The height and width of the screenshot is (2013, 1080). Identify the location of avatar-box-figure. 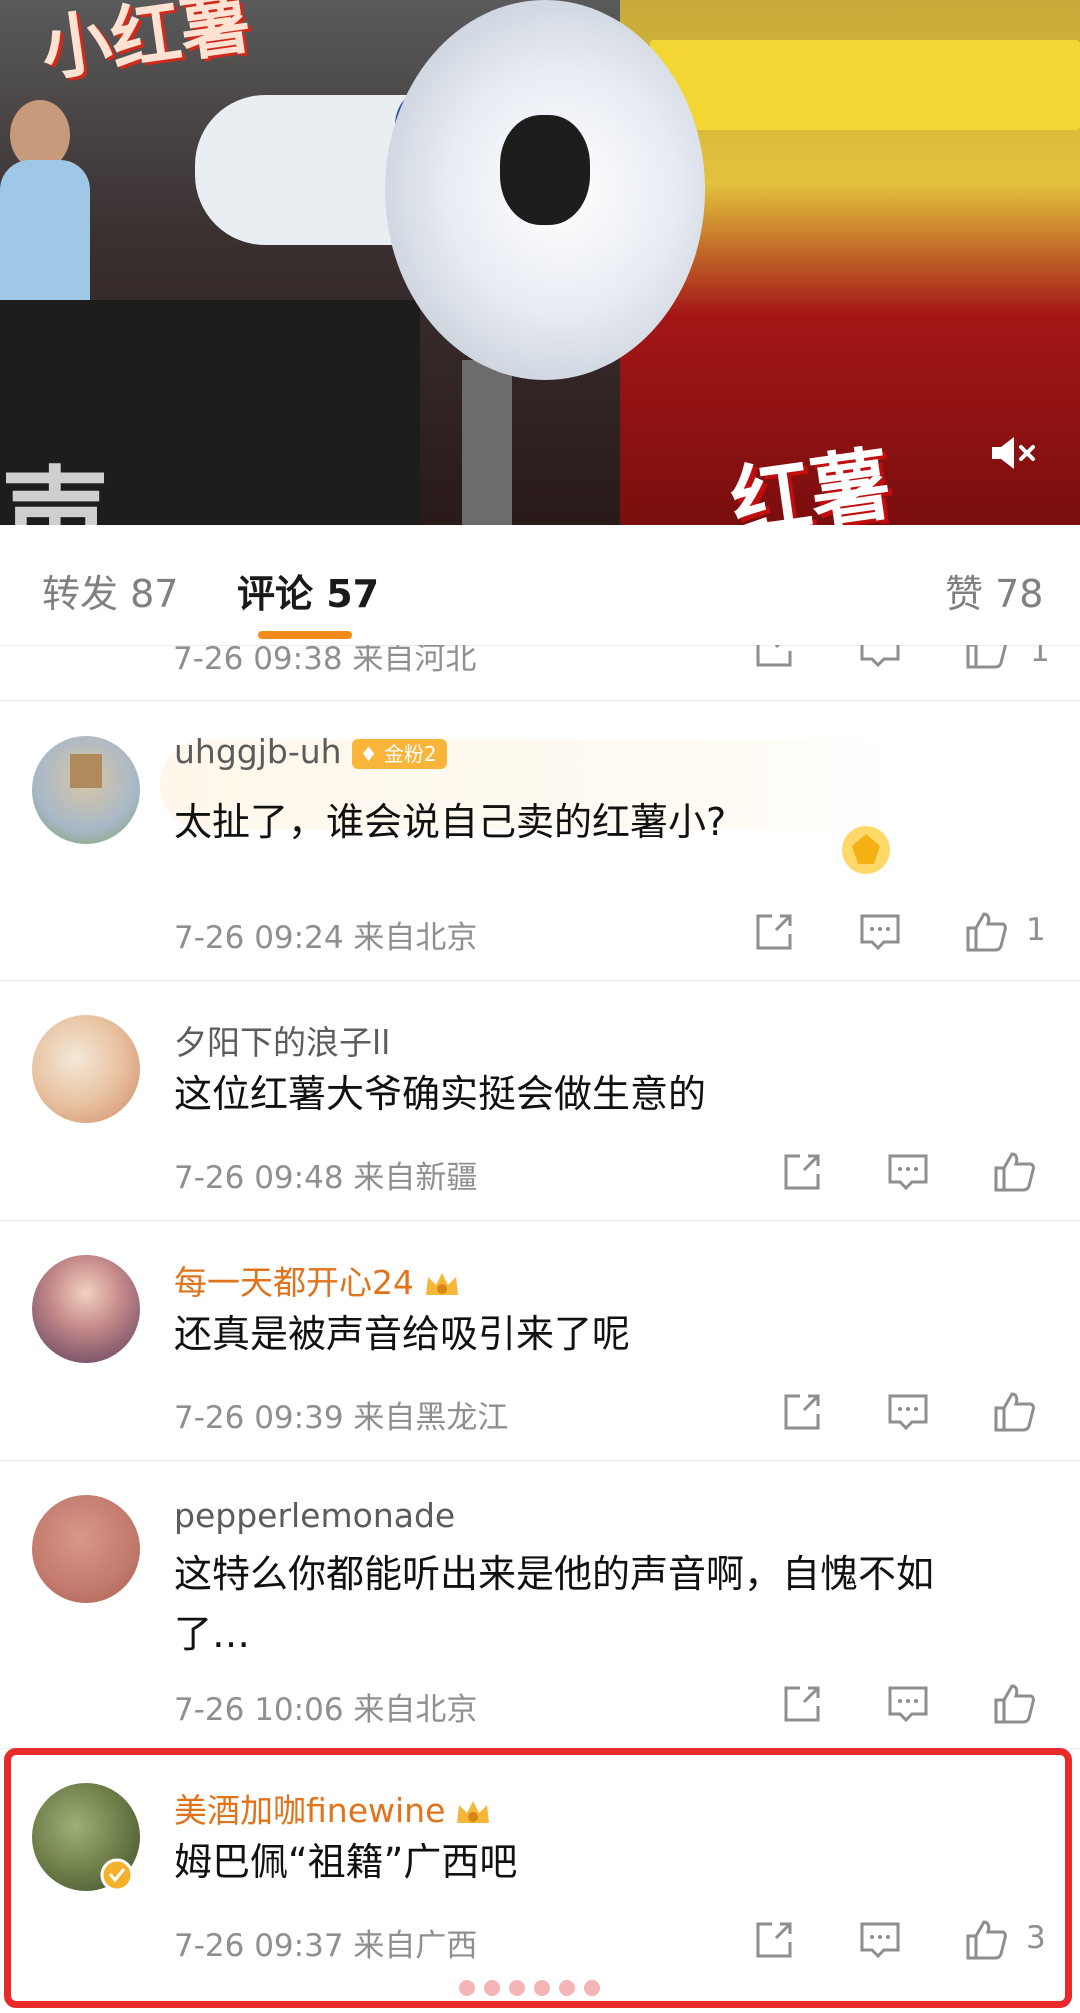
(86, 771).